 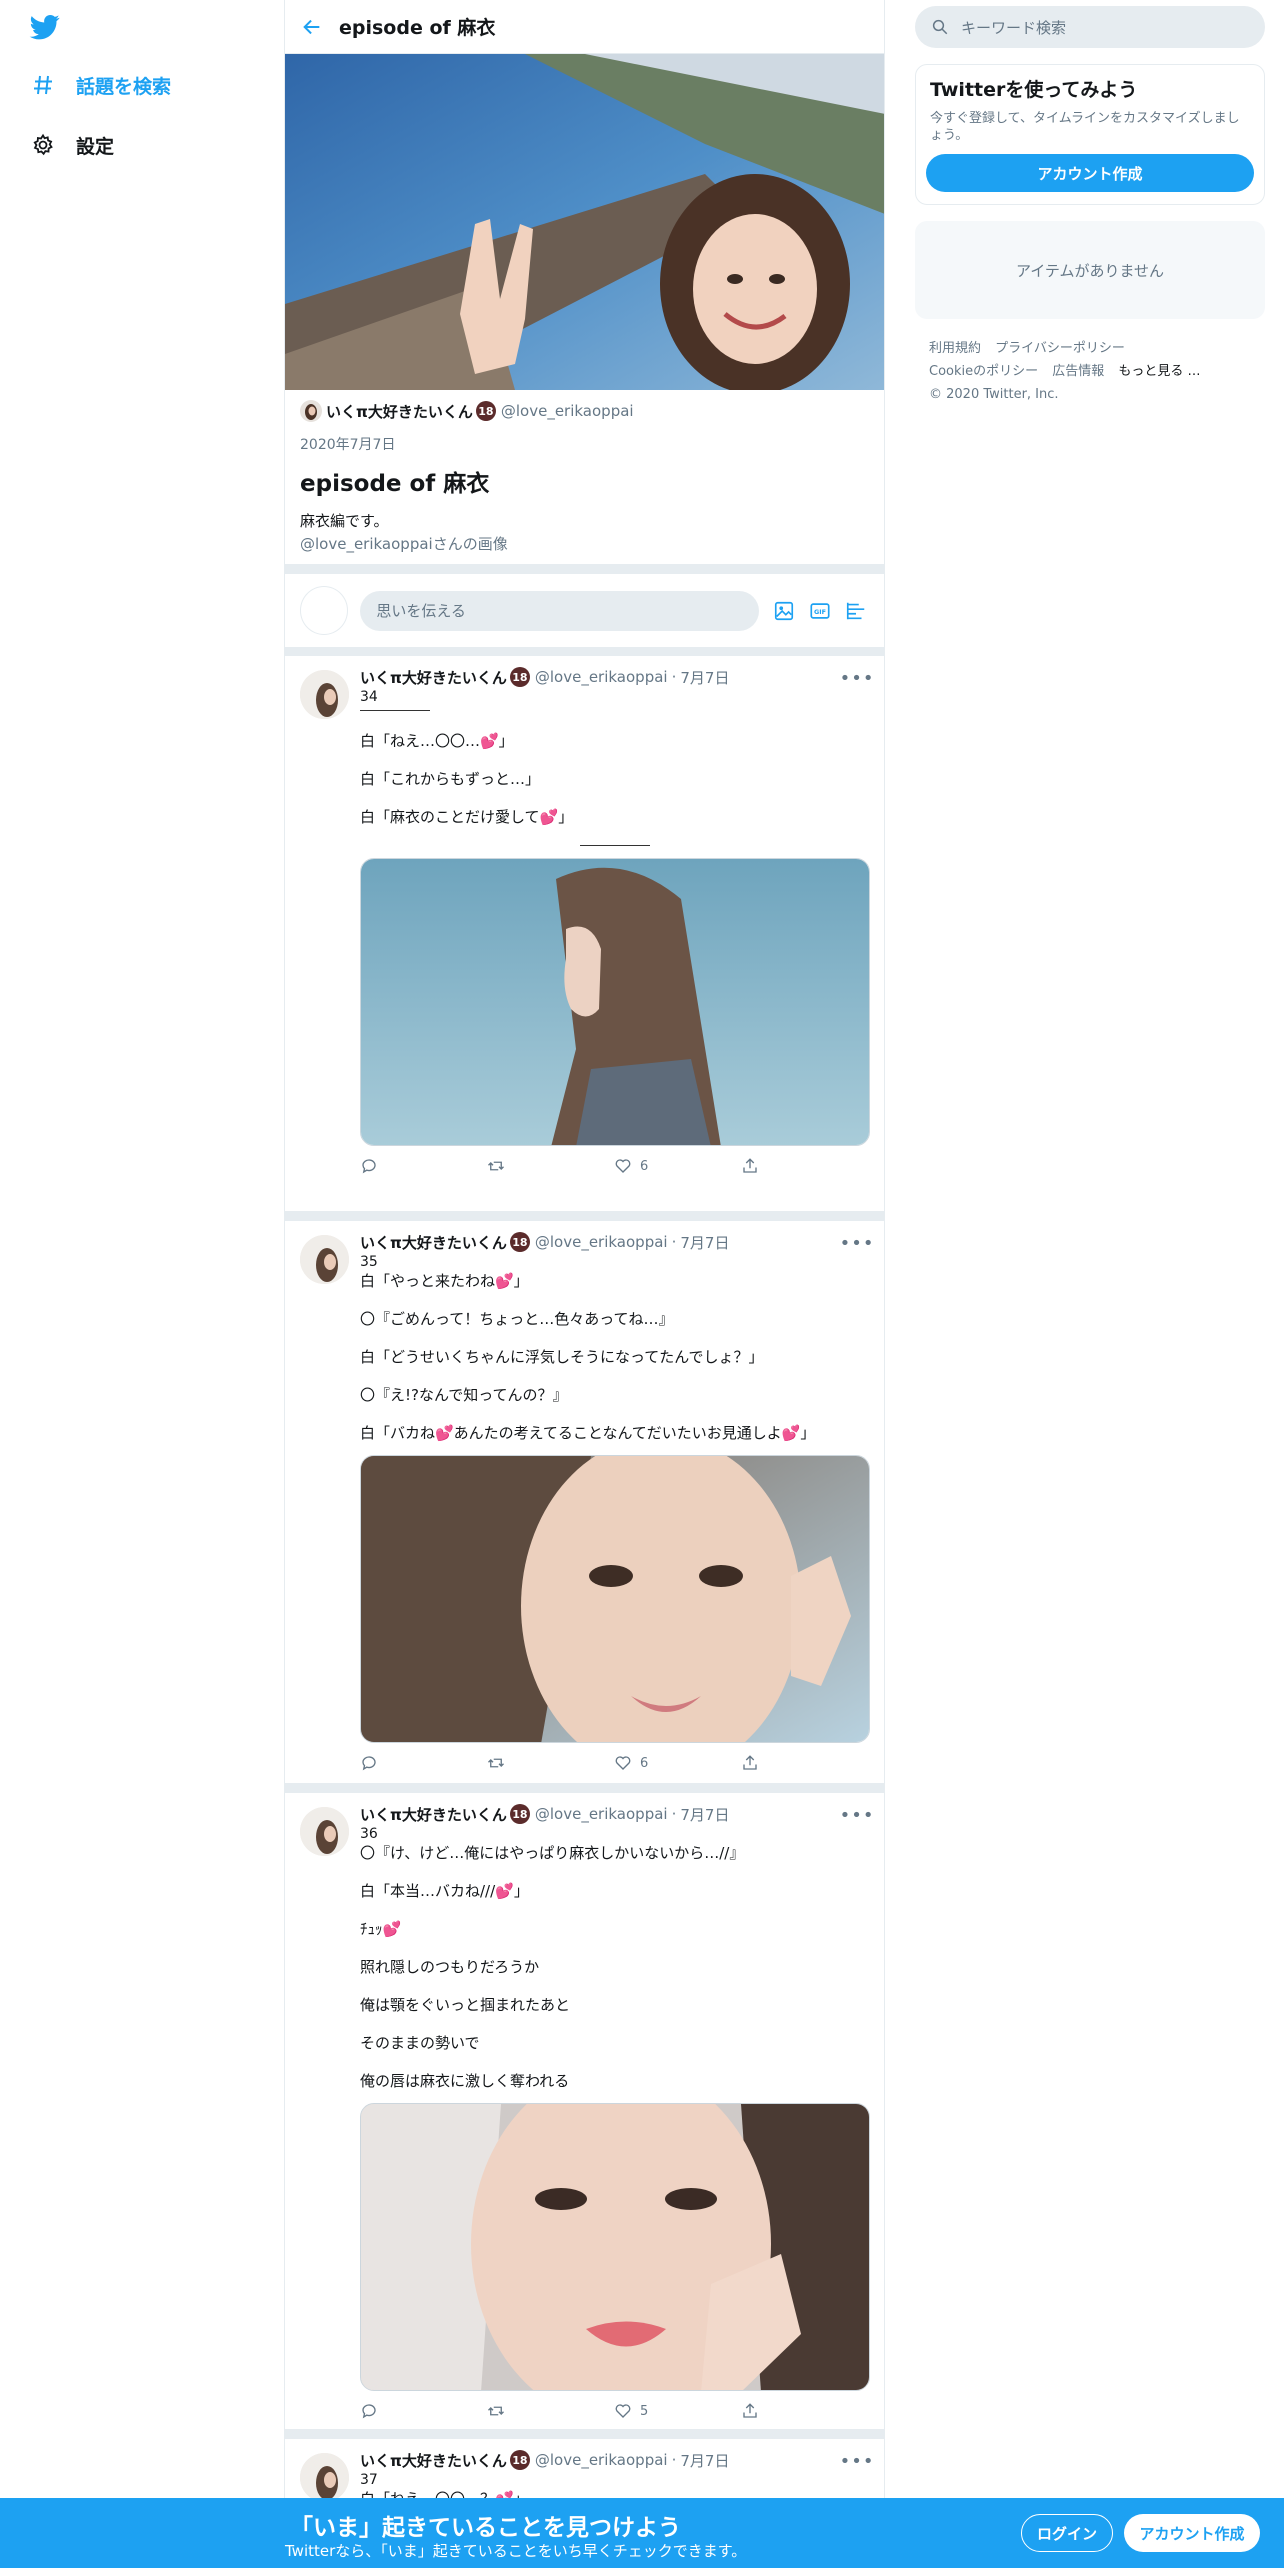 What do you see at coordinates (677, 2411) in the screenshot?
I see `like-button: 5` at bounding box center [677, 2411].